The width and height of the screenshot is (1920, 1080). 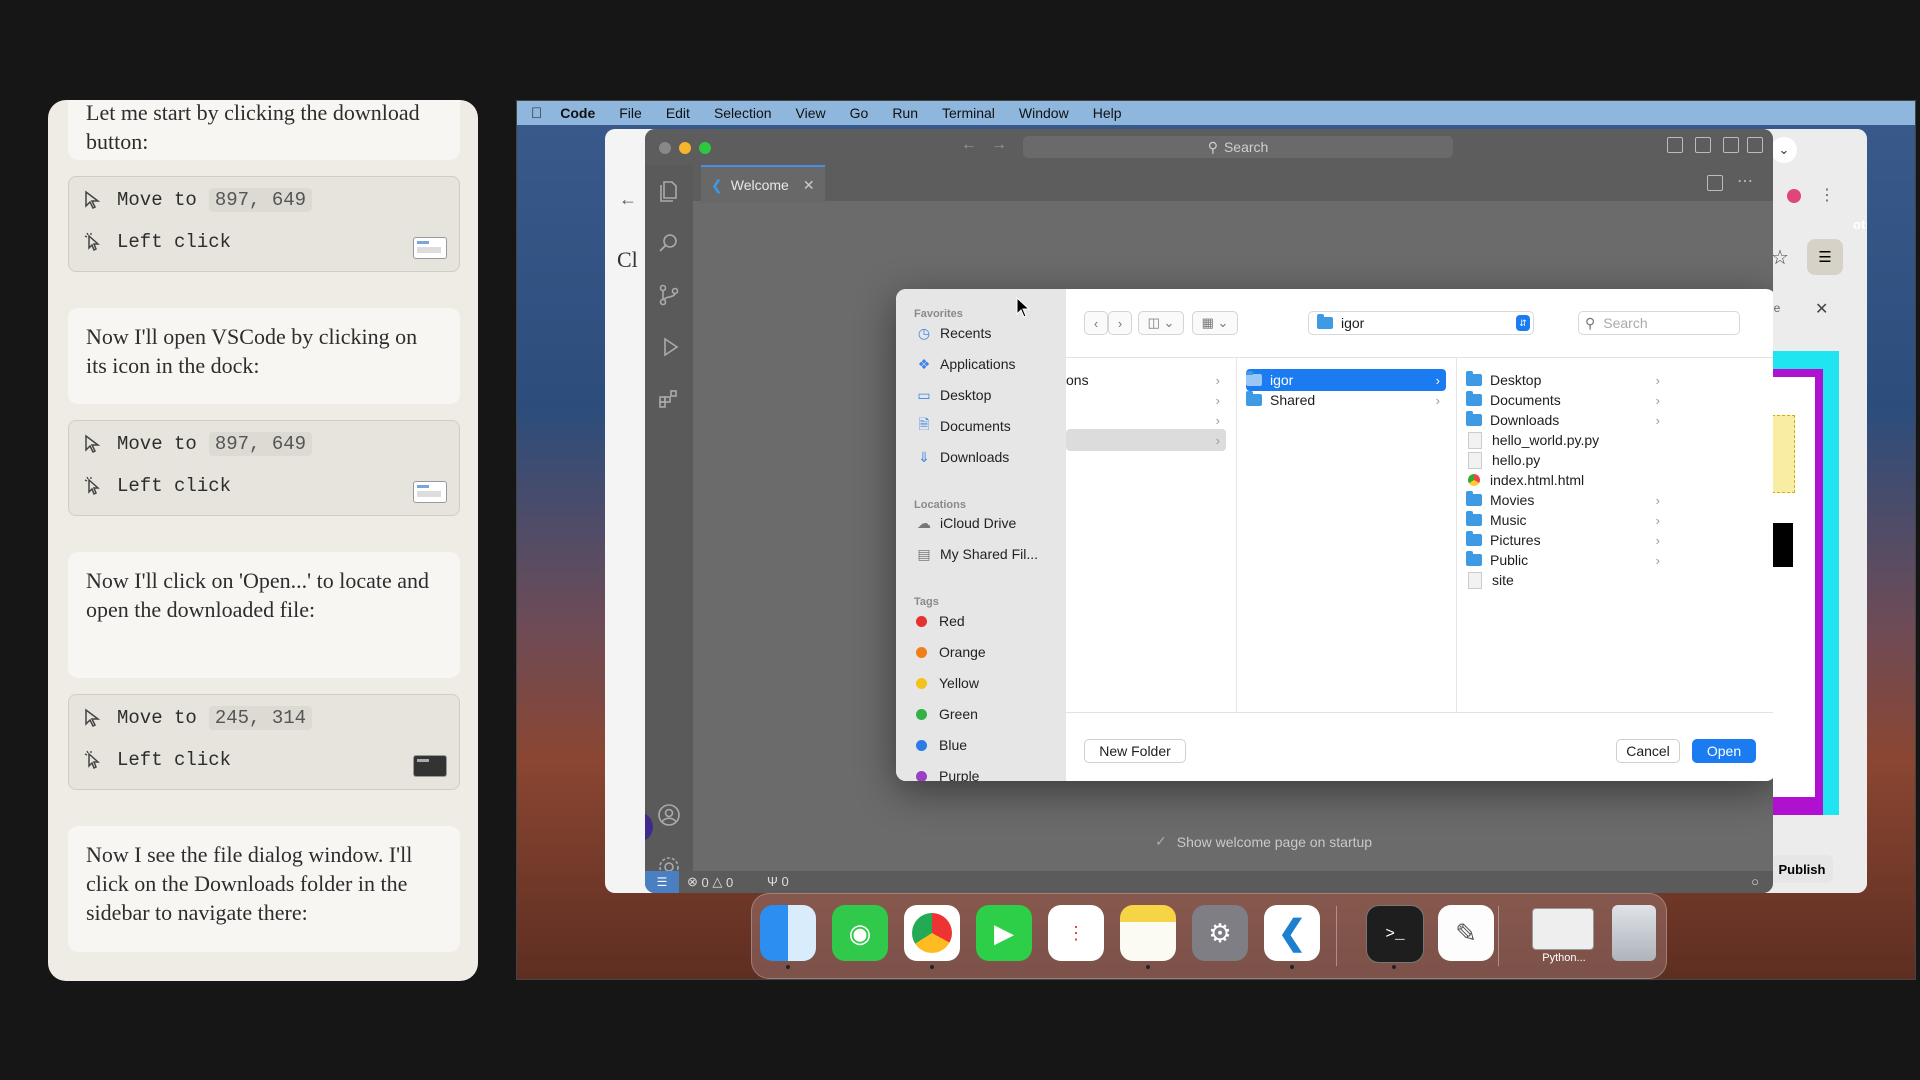 What do you see at coordinates (859, 113) in the screenshot?
I see `menu-go: Go` at bounding box center [859, 113].